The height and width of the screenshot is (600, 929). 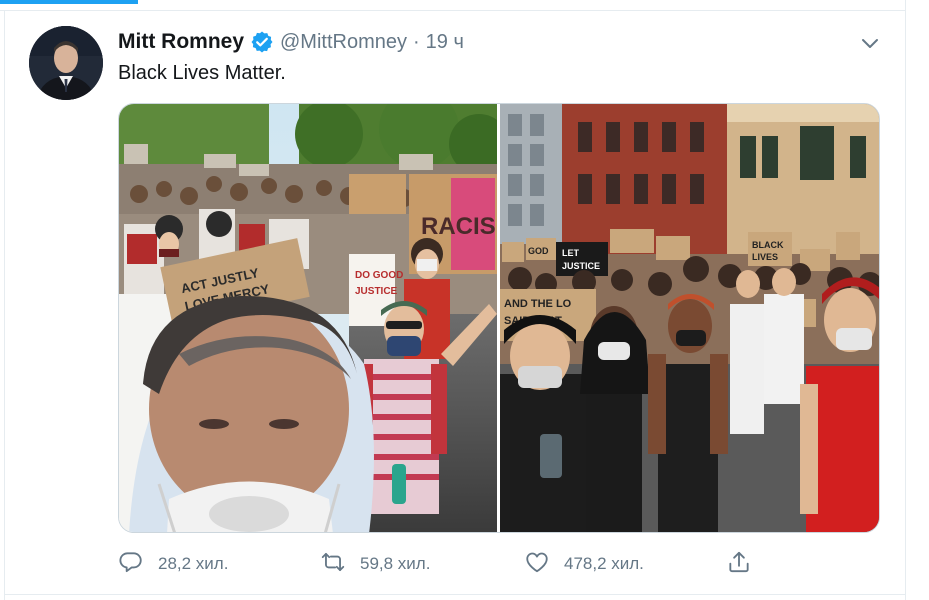 I want to click on svg-text: AND THE LO, so click(x=538, y=304).